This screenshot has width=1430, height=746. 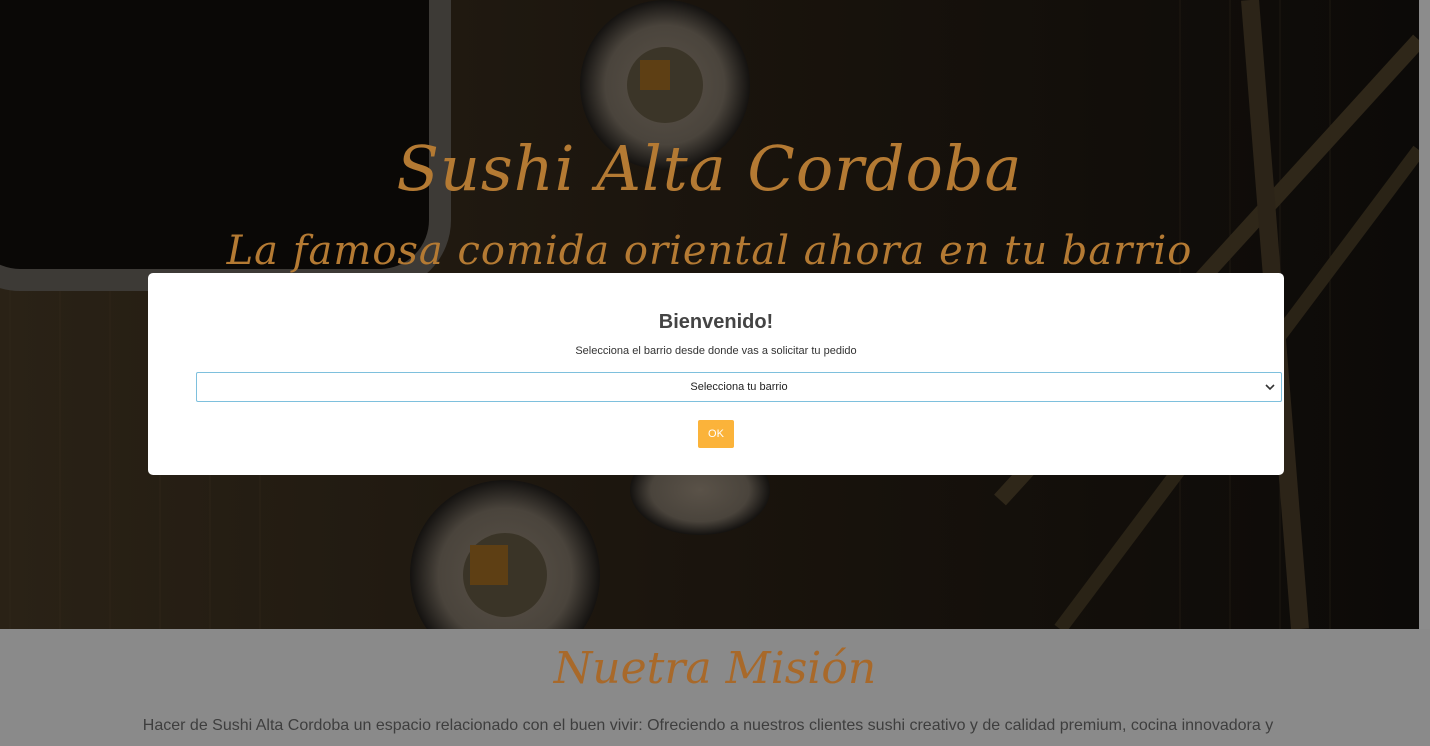 I want to click on barrio-select: Selecciona tu barrio, so click(x=739, y=387).